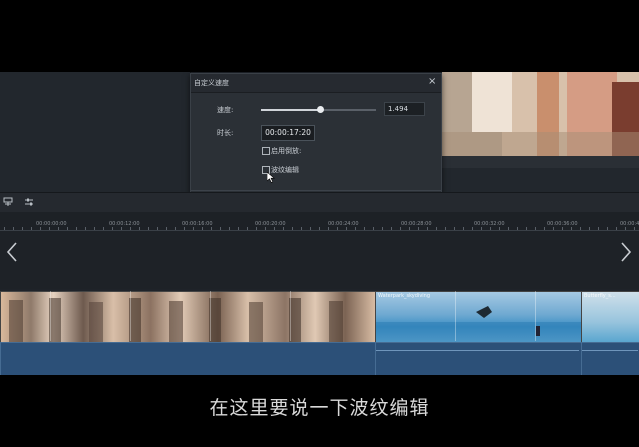  I want to click on preview-video, so click(540, 114).